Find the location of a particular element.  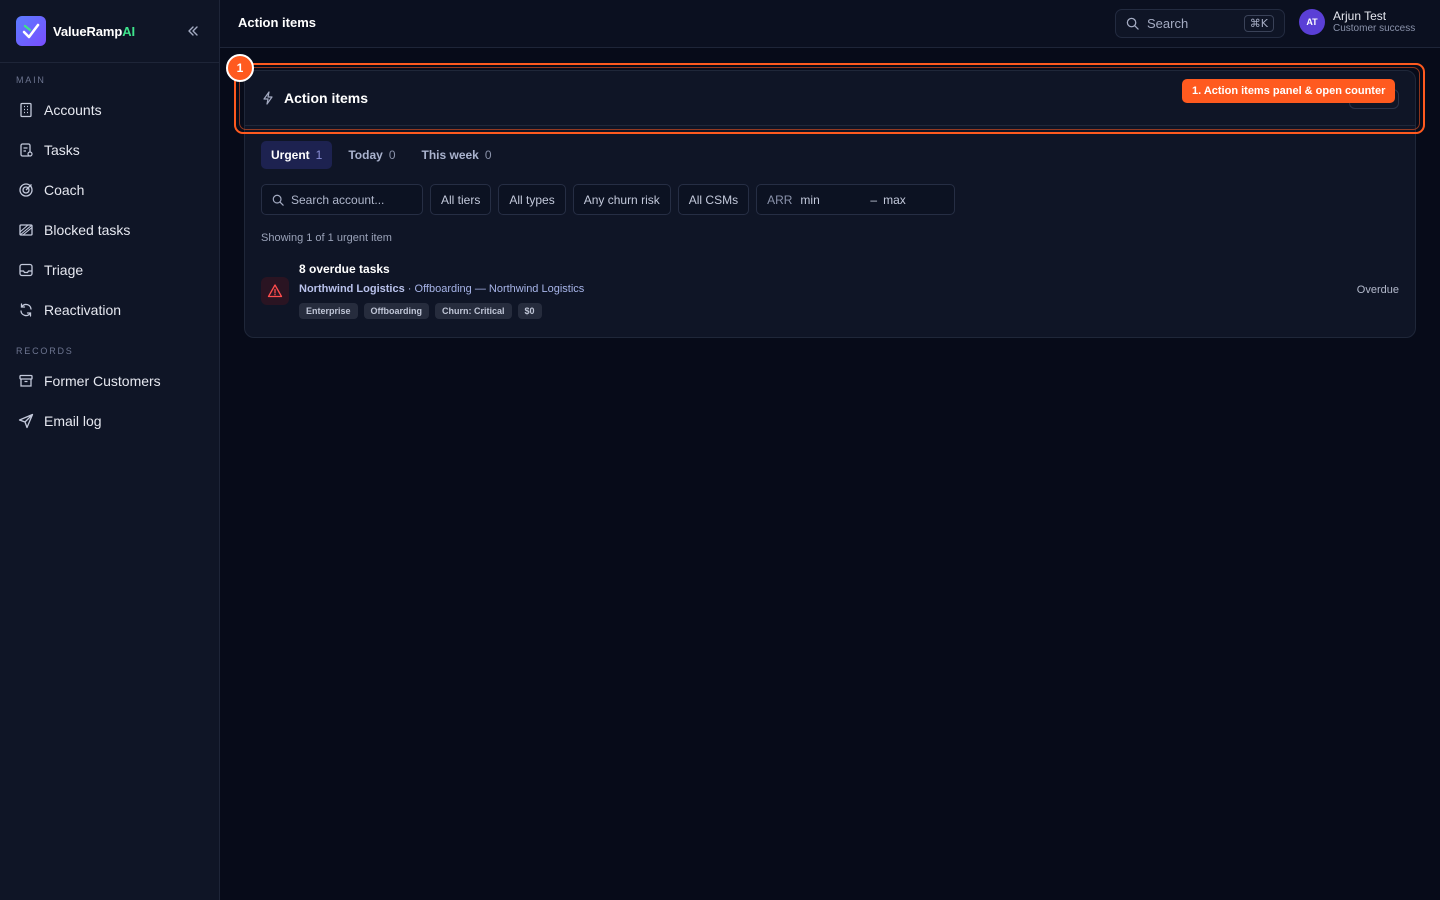

annotation-number-badge: 1 is located at coordinates (240, 68).